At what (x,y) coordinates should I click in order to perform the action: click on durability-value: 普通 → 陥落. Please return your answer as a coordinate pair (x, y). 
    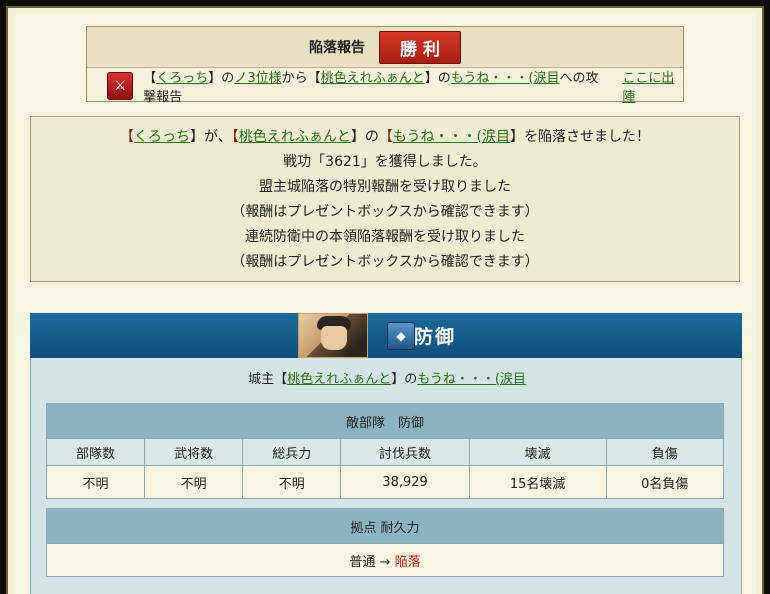
    Looking at the image, I should click on (385, 560).